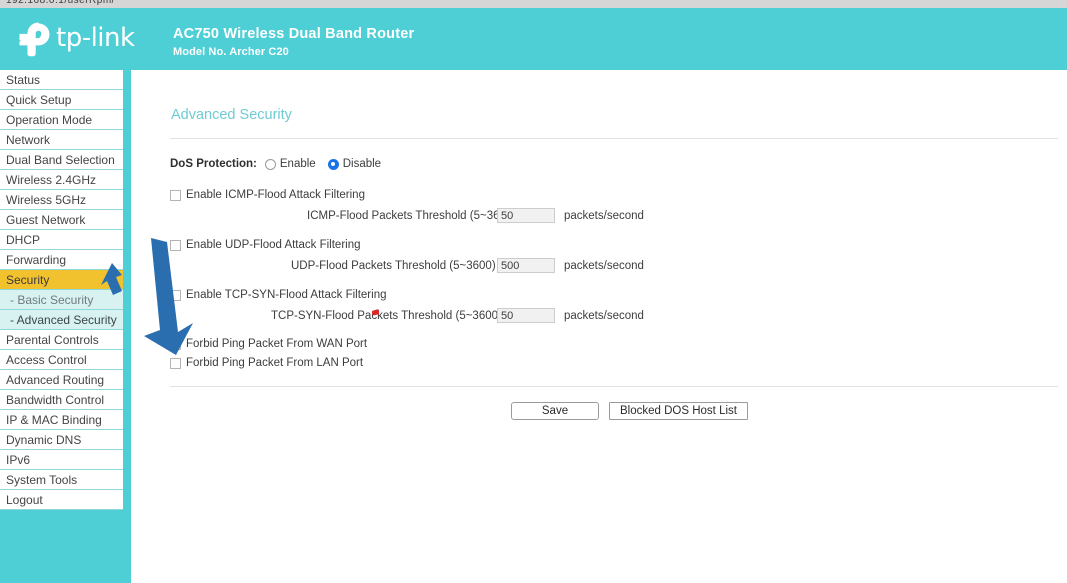 Image resolution: width=1067 pixels, height=583 pixels. What do you see at coordinates (526, 315) in the screenshot?
I see `tcpsyn-threshold-input` at bounding box center [526, 315].